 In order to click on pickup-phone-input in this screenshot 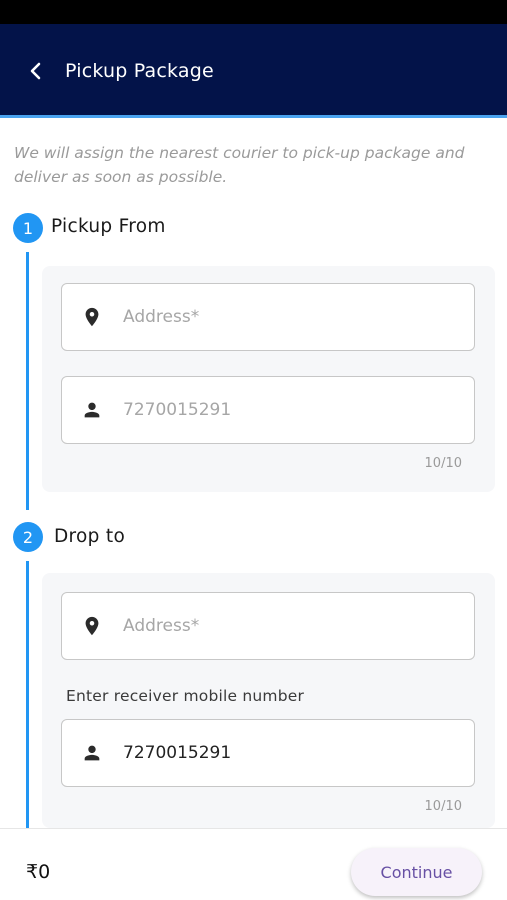, I will do `click(288, 410)`.